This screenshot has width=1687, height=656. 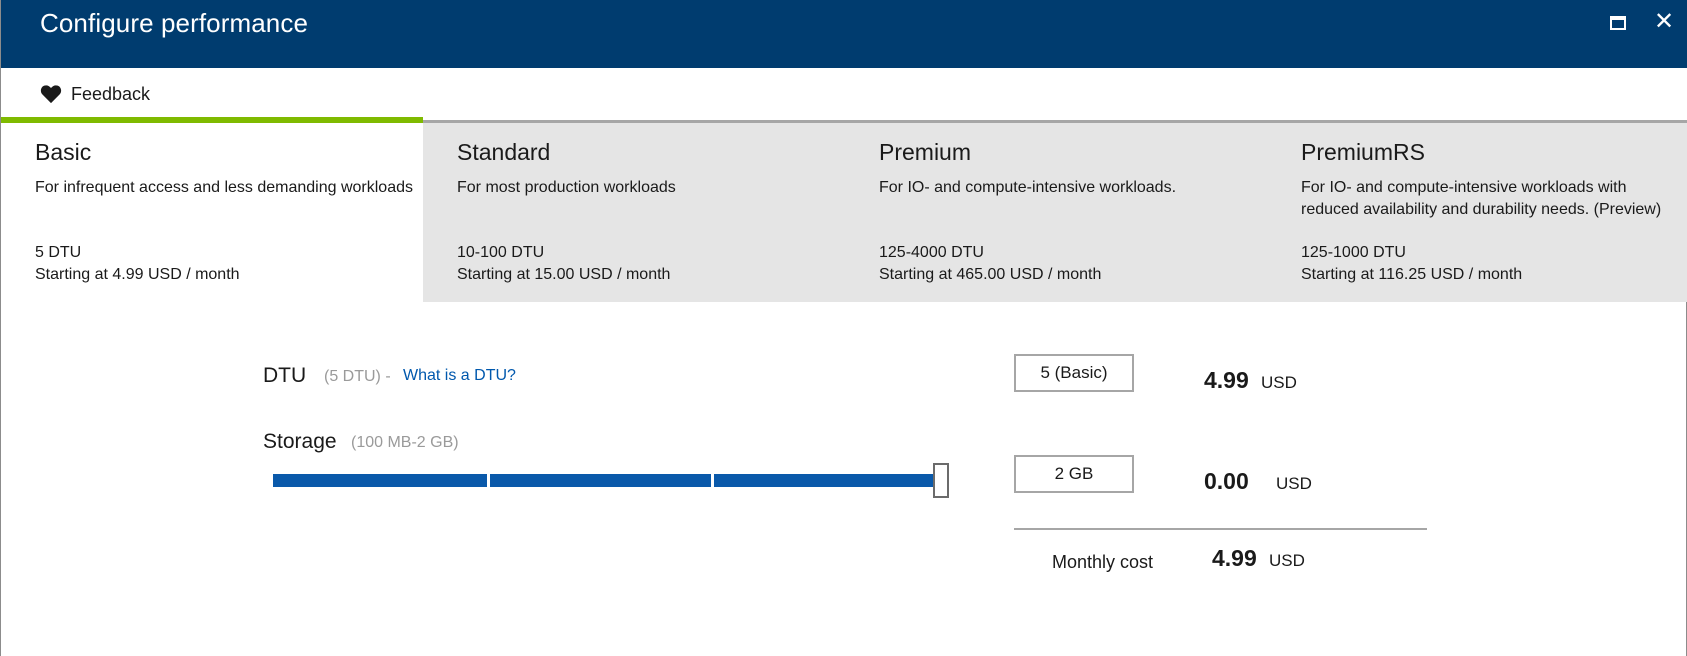 I want to click on tier-name: Standard, so click(x=504, y=152).